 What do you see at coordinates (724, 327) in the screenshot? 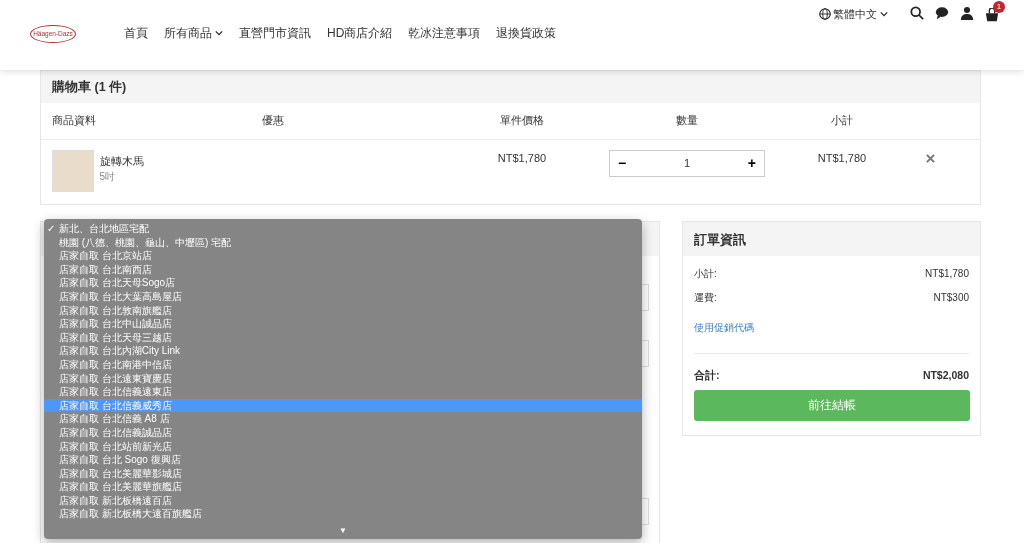
I see `promo-code-link: 使用促銷代碼` at bounding box center [724, 327].